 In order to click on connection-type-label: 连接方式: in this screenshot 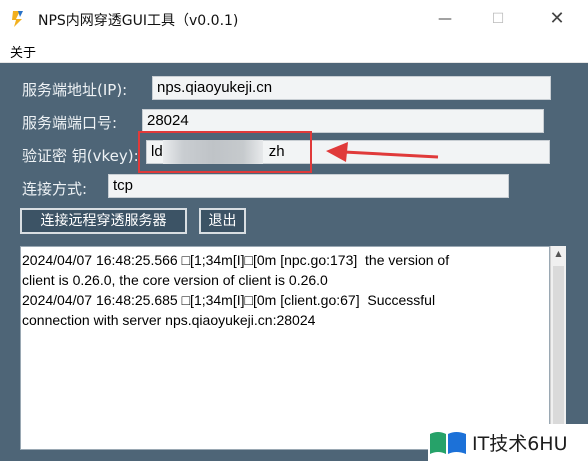, I will do `click(55, 189)`.